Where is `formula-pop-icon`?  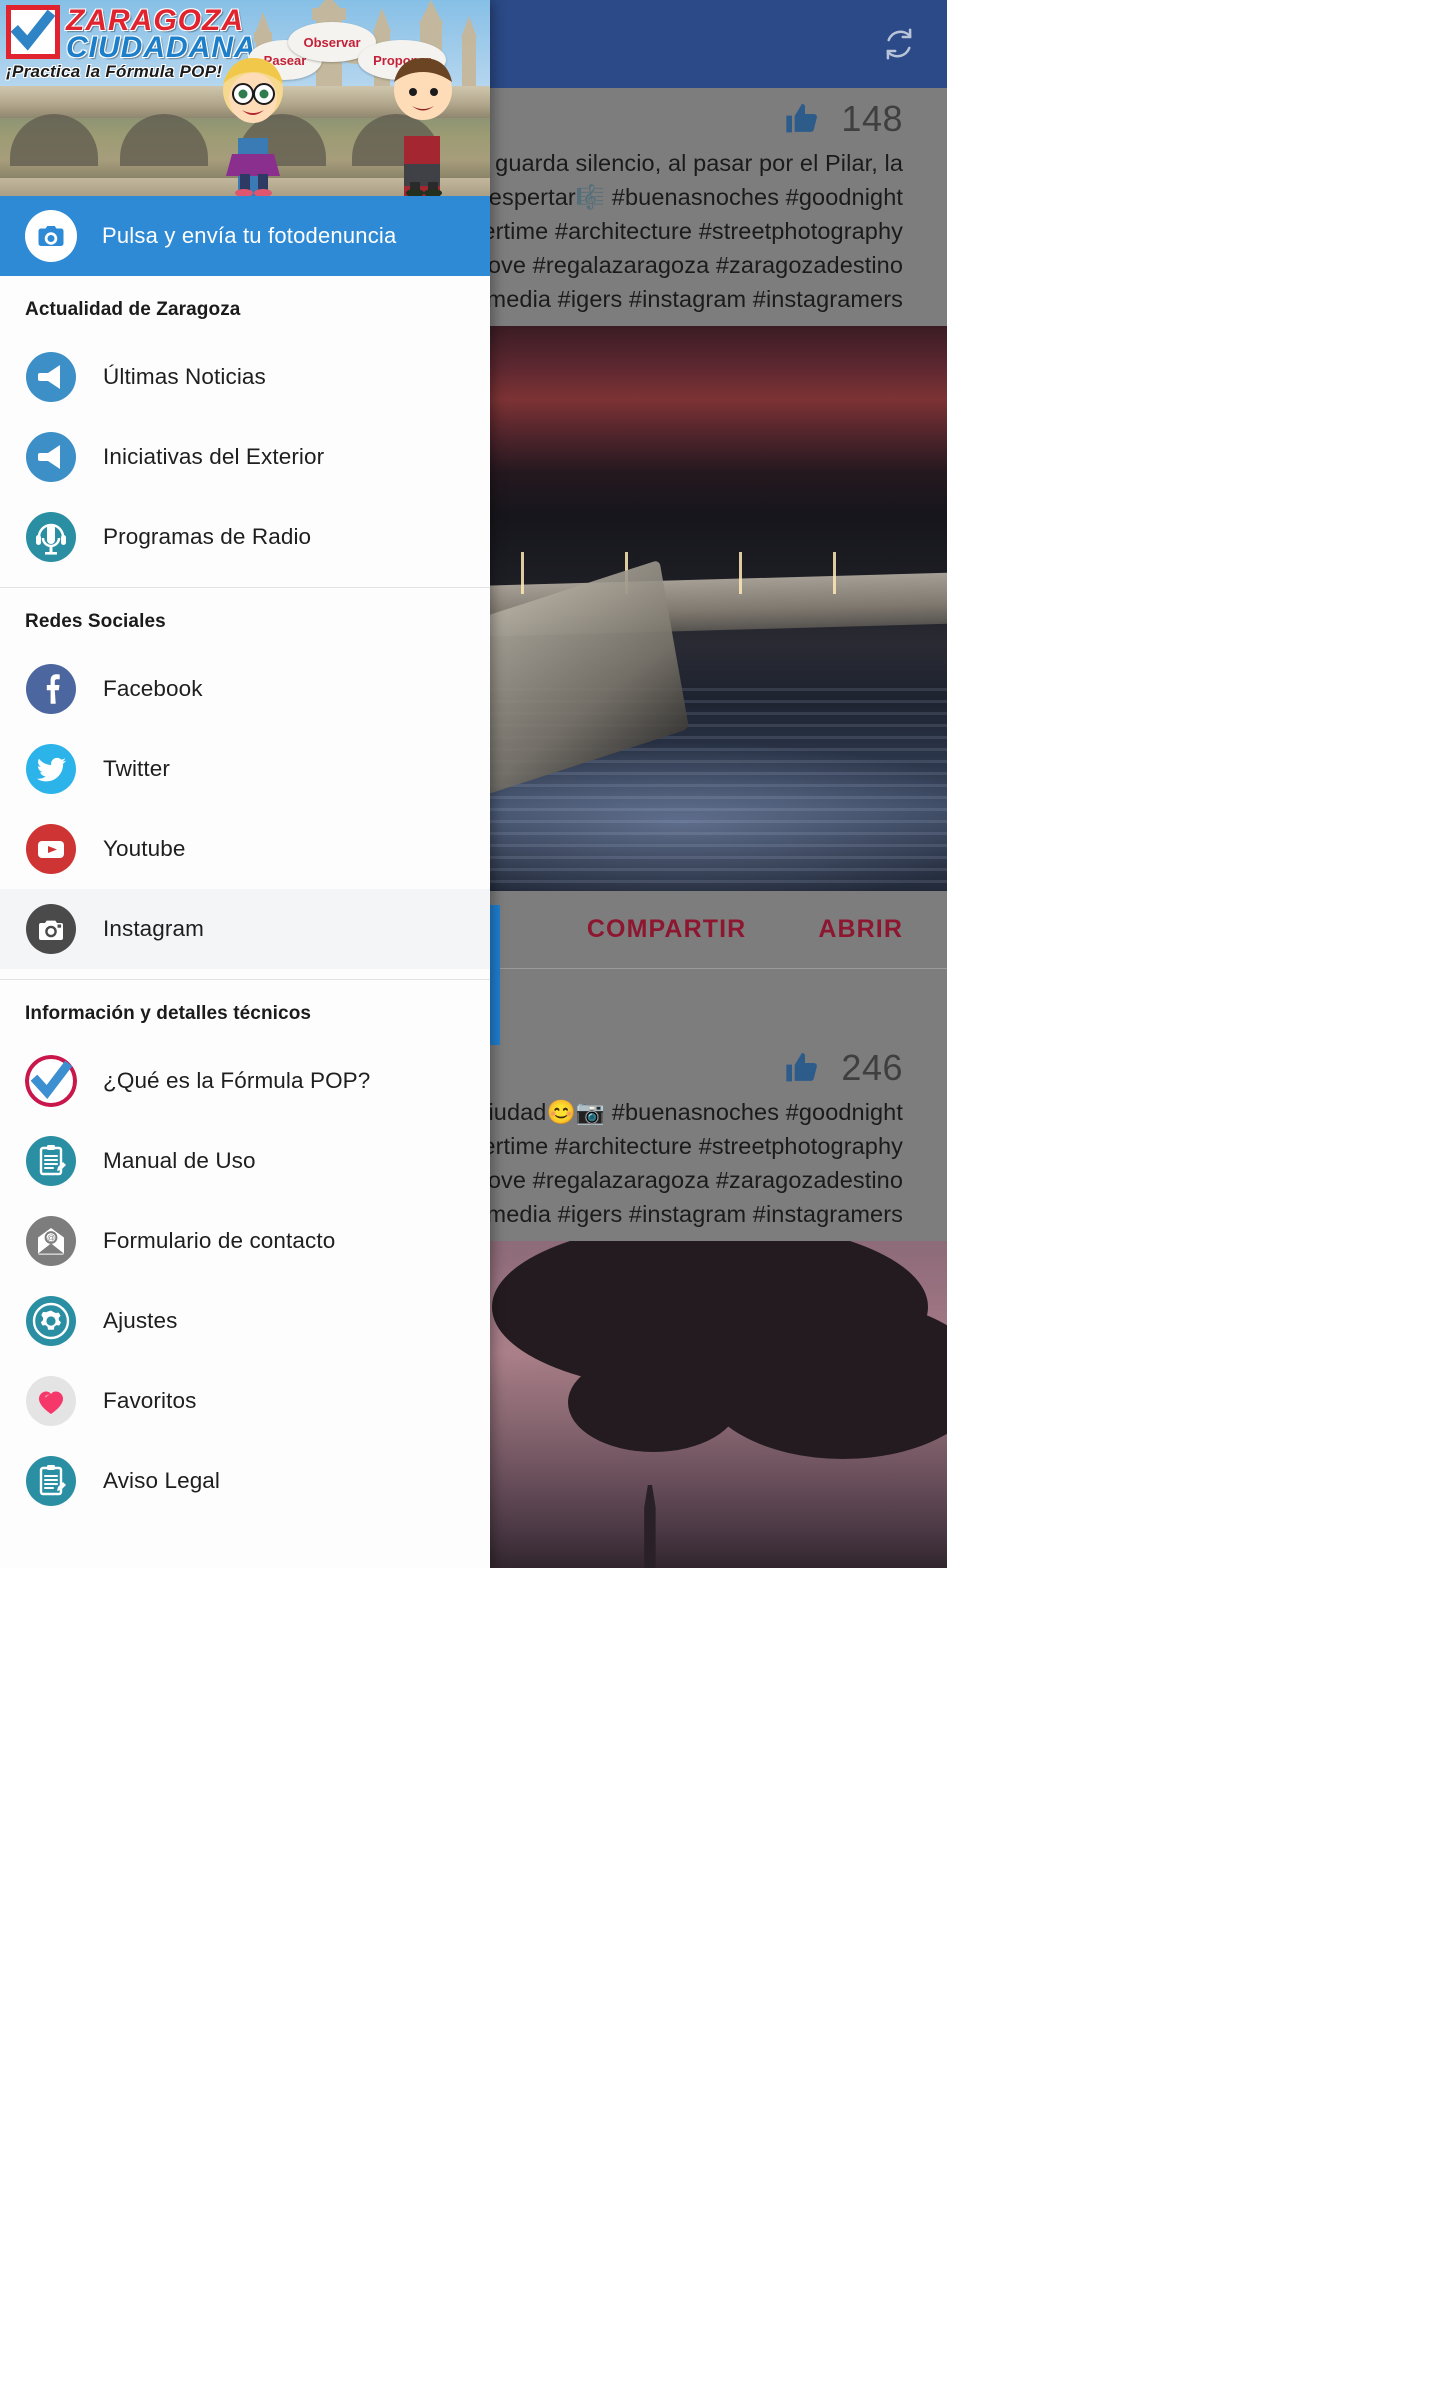
formula-pop-icon is located at coordinates (51, 1081).